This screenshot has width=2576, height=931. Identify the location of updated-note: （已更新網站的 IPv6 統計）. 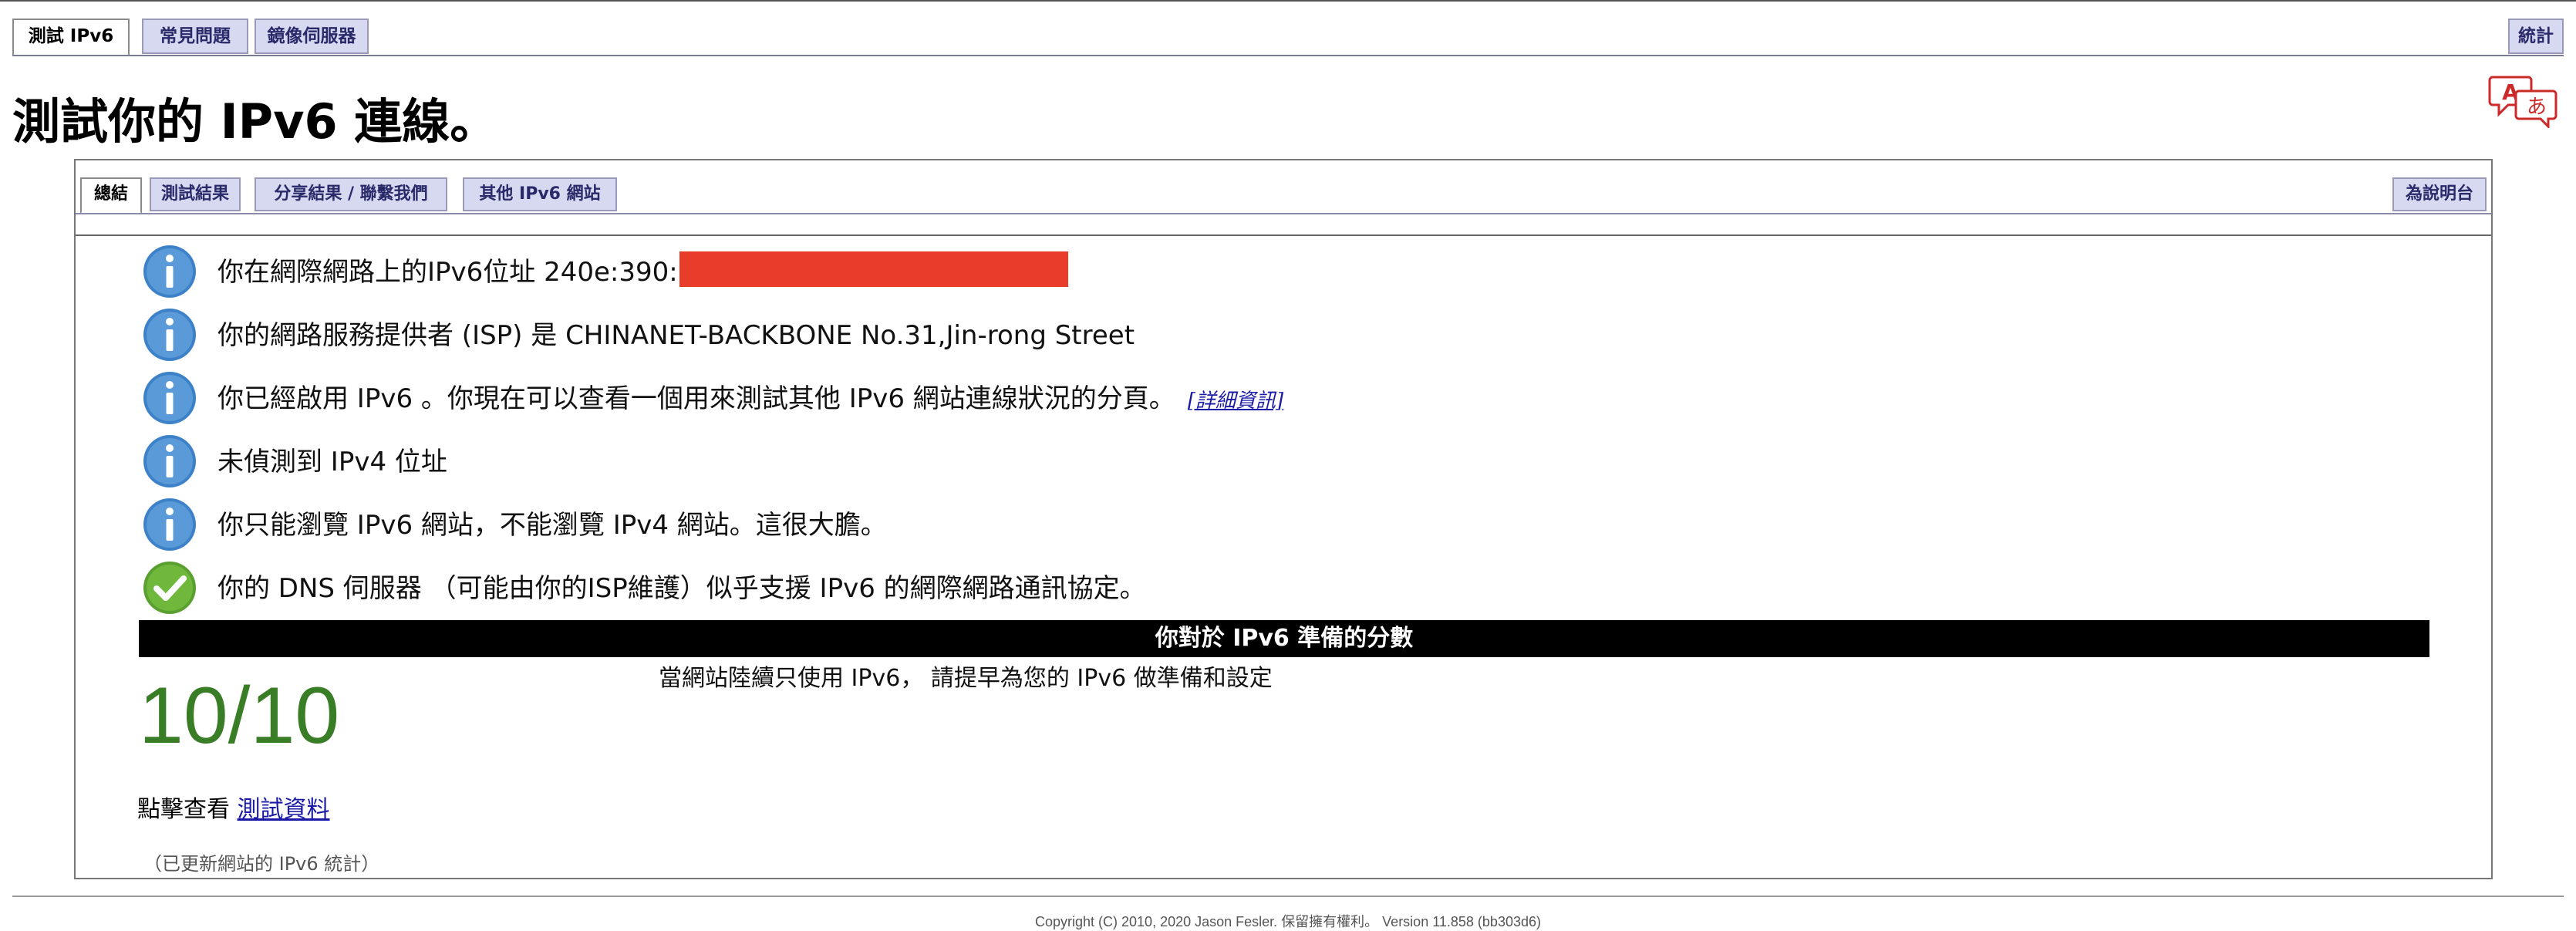
(261, 864).